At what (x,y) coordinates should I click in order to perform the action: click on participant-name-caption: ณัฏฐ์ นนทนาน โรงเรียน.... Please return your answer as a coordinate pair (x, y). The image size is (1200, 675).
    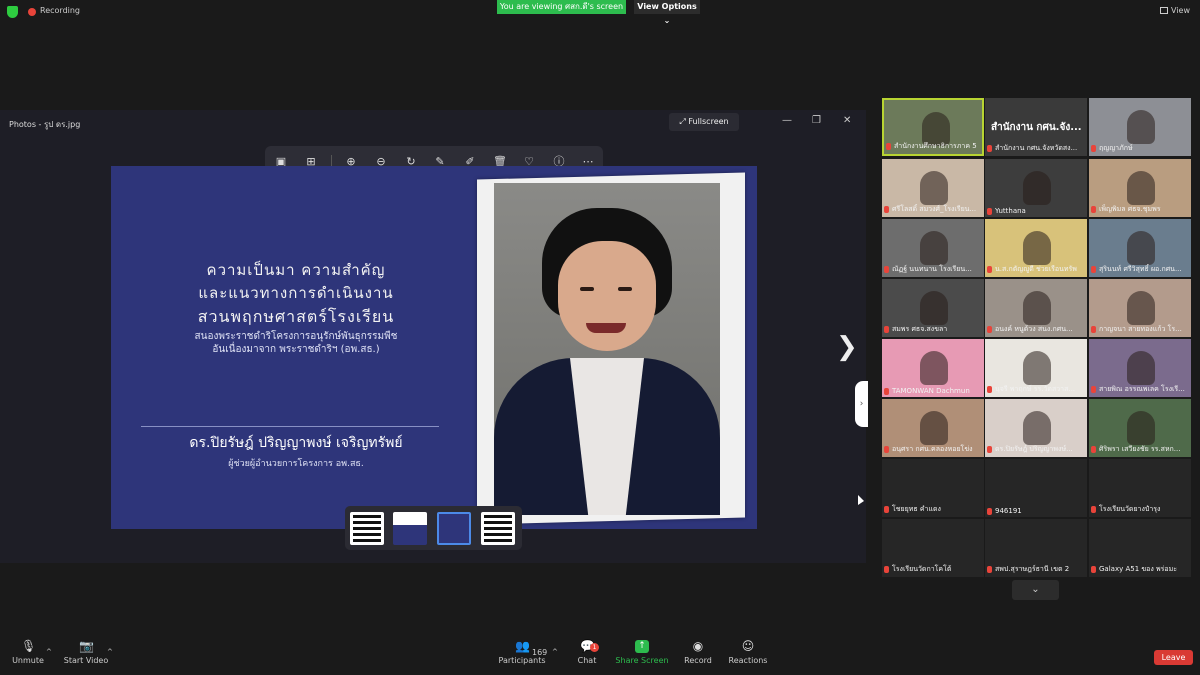
    Looking at the image, I should click on (933, 269).